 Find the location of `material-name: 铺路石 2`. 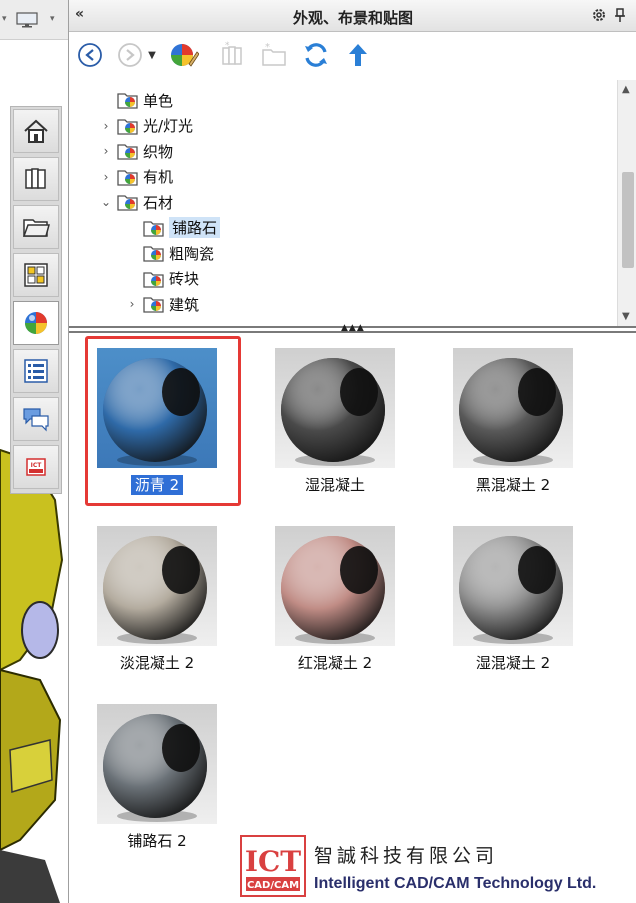

material-name: 铺路石 2 is located at coordinates (157, 841).